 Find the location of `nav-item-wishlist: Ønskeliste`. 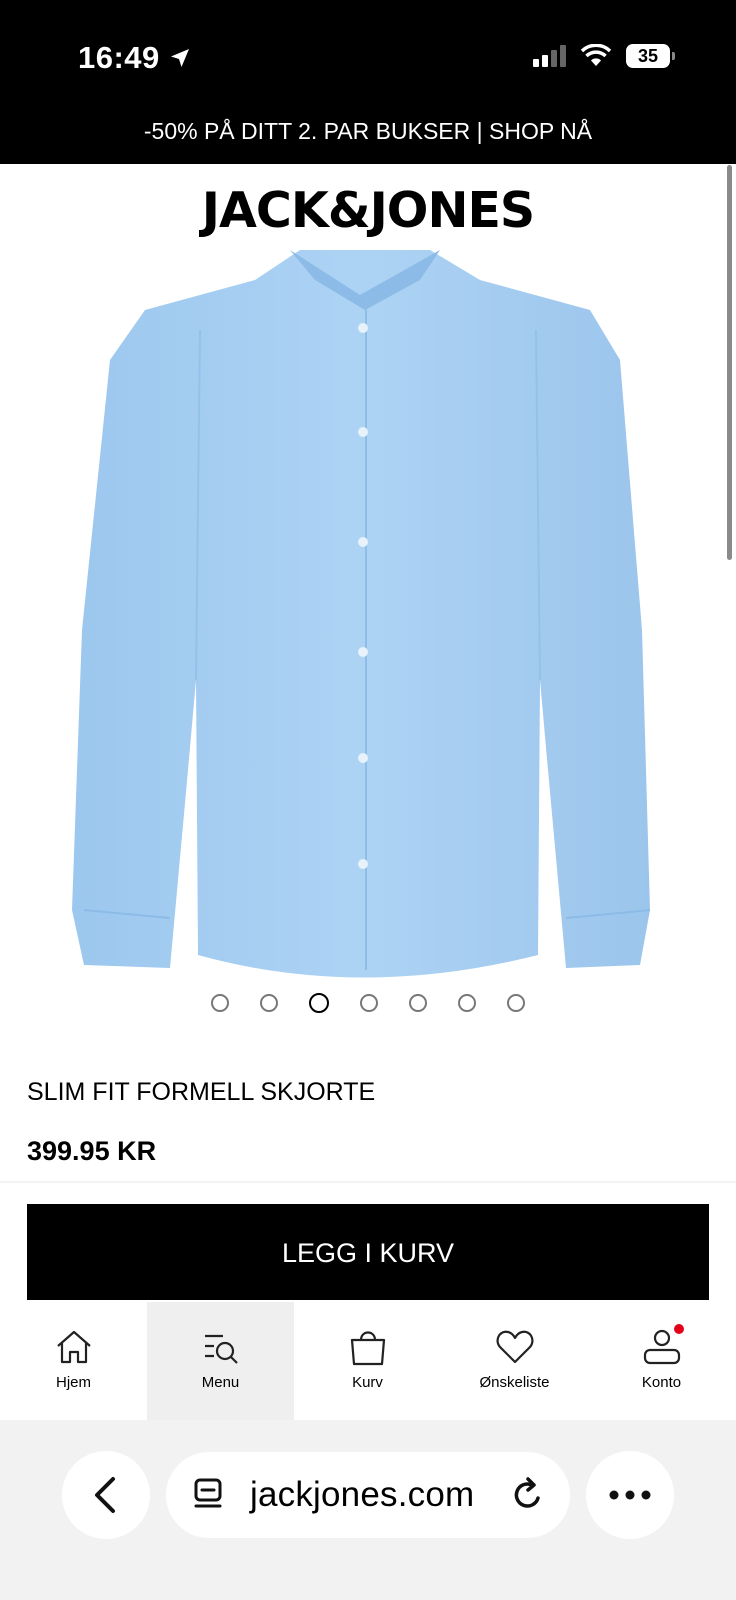

nav-item-wishlist: Ønskeliste is located at coordinates (514, 1361).